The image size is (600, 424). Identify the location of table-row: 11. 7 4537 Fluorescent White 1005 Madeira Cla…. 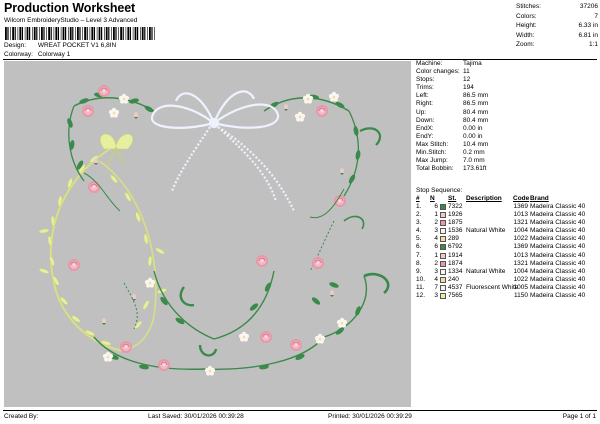
(507, 288).